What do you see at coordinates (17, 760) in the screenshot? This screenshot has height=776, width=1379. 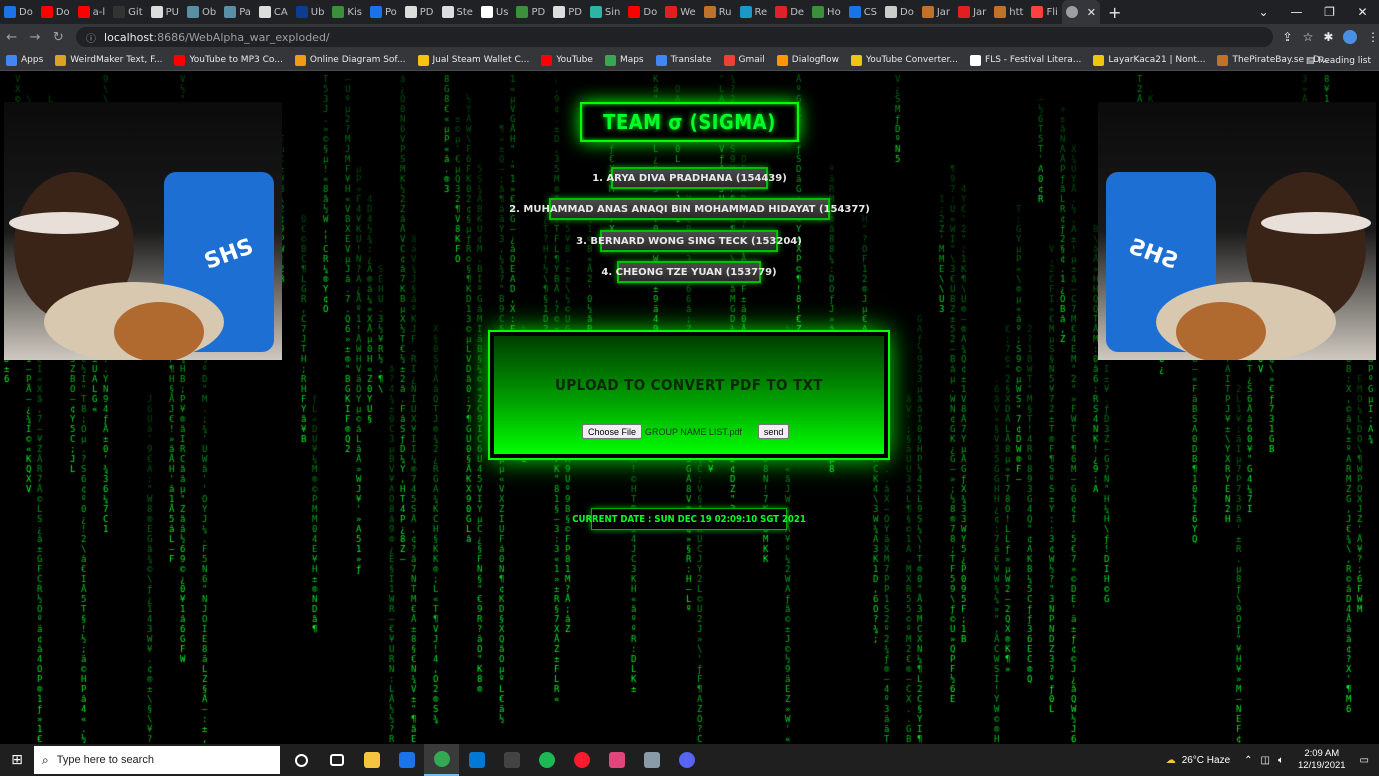 I see `windows-start-icon: ⊞` at bounding box center [17, 760].